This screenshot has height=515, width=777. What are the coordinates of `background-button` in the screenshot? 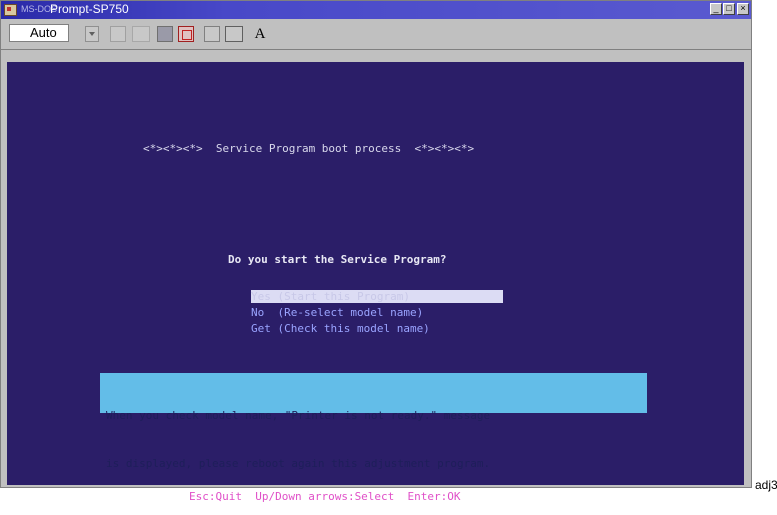 It's located at (234, 34).